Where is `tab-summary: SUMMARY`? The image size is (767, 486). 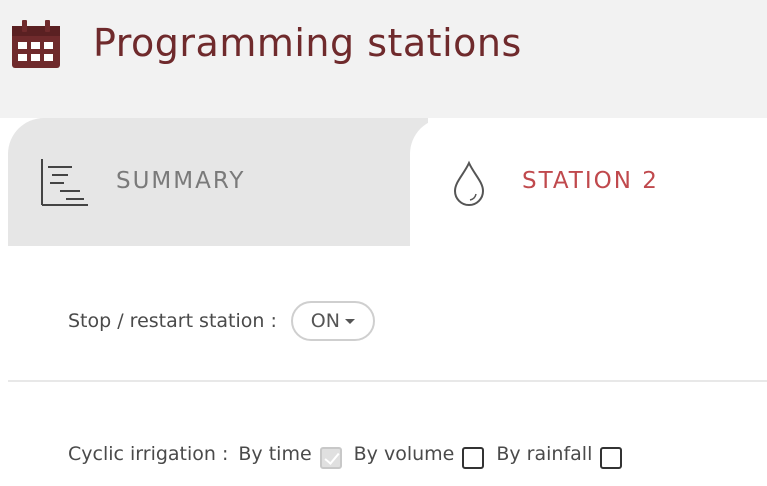 tab-summary: SUMMARY is located at coordinates (218, 182).